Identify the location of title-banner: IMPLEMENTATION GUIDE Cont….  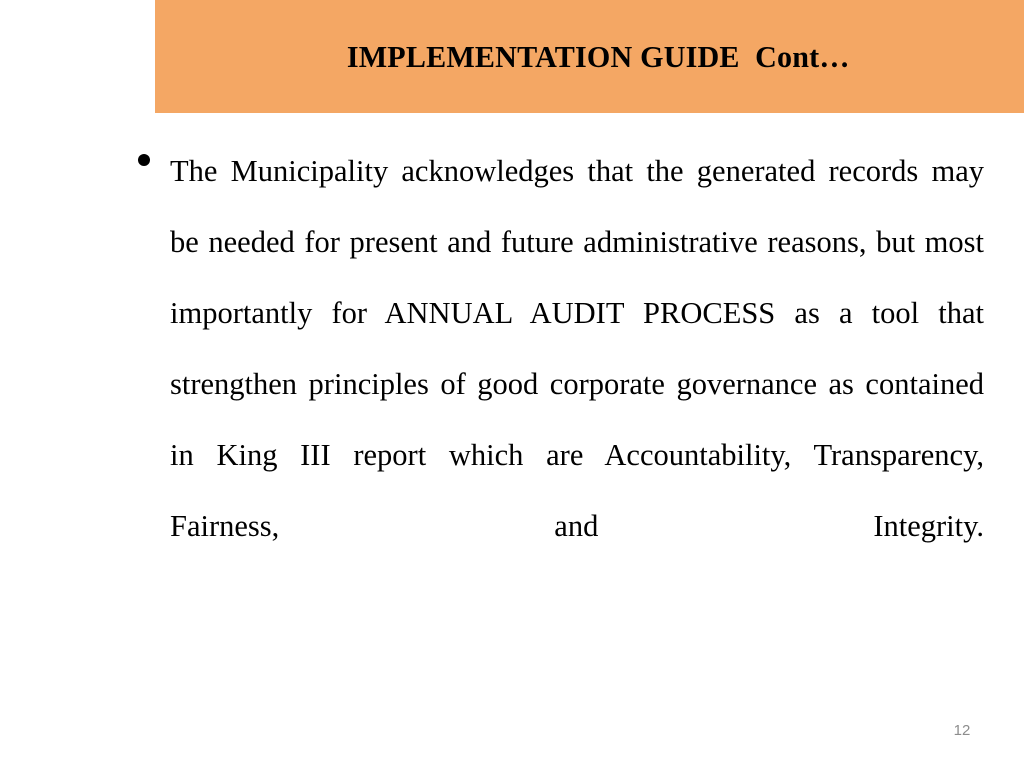
(589, 56).